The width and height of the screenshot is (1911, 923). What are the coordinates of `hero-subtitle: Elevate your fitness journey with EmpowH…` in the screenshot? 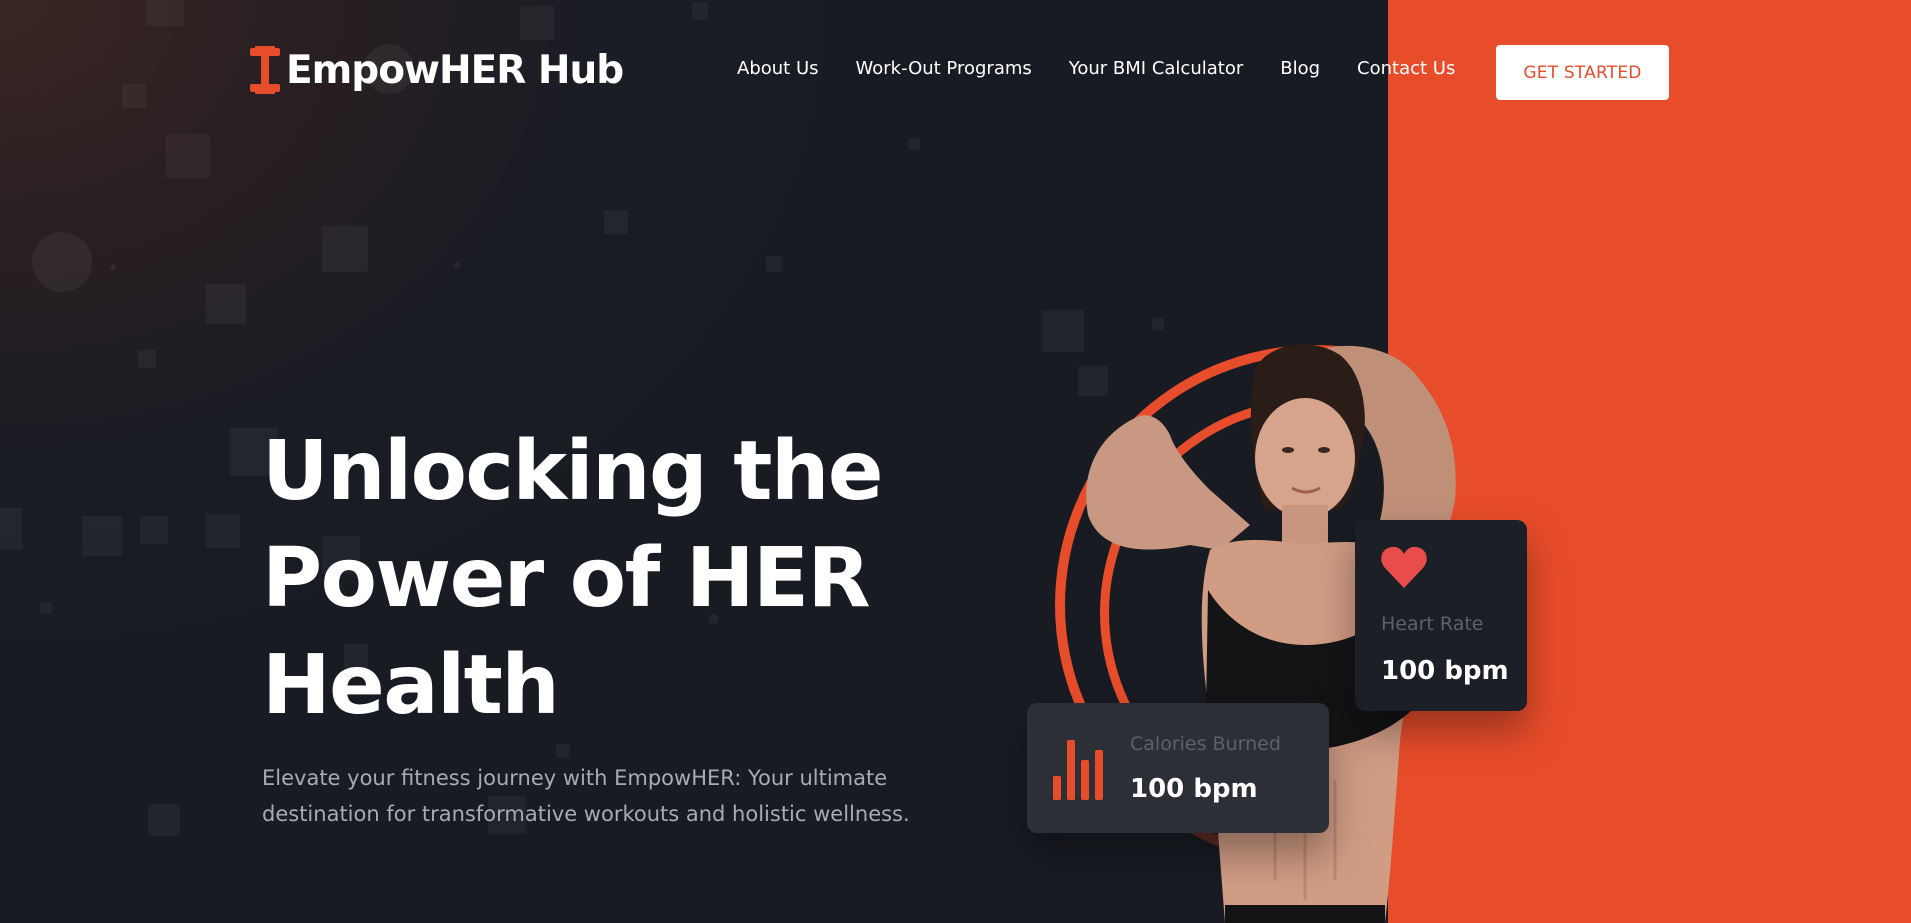 It's located at (622, 796).